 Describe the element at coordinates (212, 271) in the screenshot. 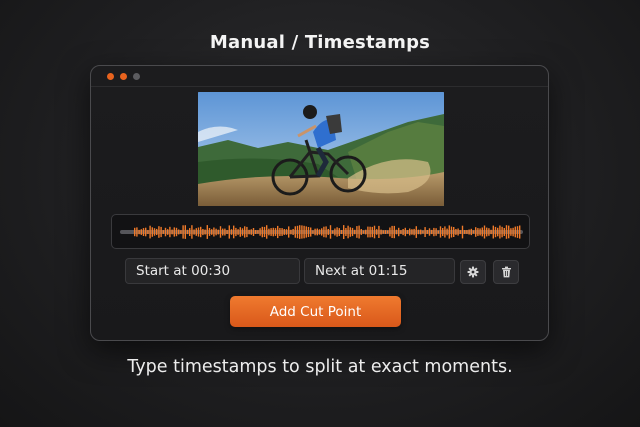

I see `start-timestamp-field: Start at 00:30` at that location.